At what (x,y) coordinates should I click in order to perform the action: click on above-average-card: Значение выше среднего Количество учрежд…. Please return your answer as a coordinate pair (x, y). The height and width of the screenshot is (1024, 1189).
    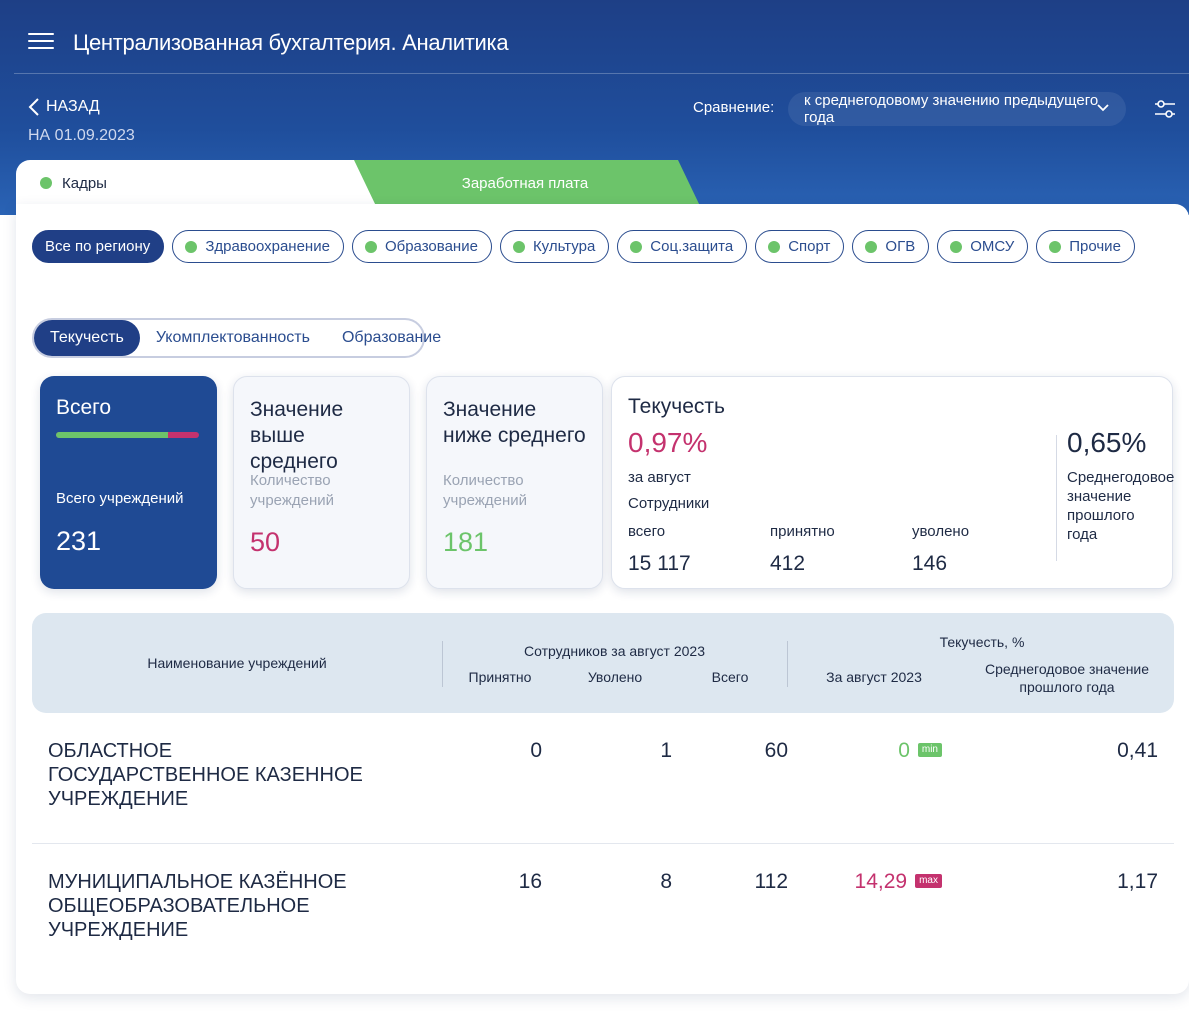
    Looking at the image, I should click on (321, 482).